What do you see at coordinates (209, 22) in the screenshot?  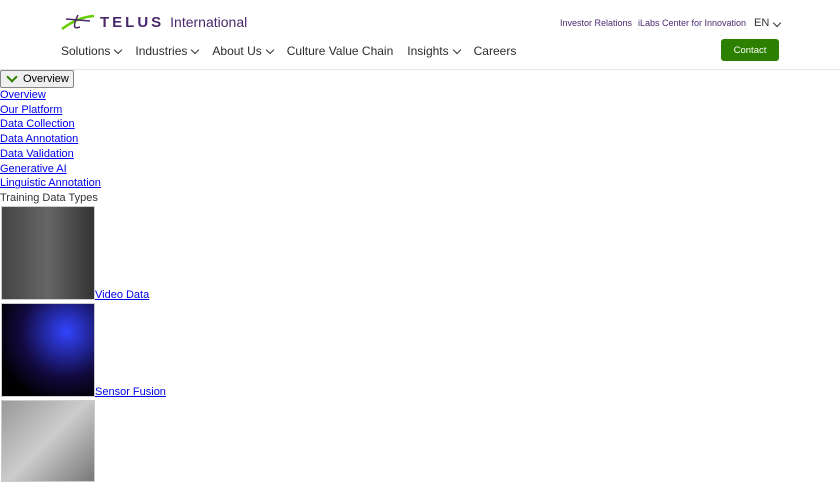 I see `brand-suffix: International` at bounding box center [209, 22].